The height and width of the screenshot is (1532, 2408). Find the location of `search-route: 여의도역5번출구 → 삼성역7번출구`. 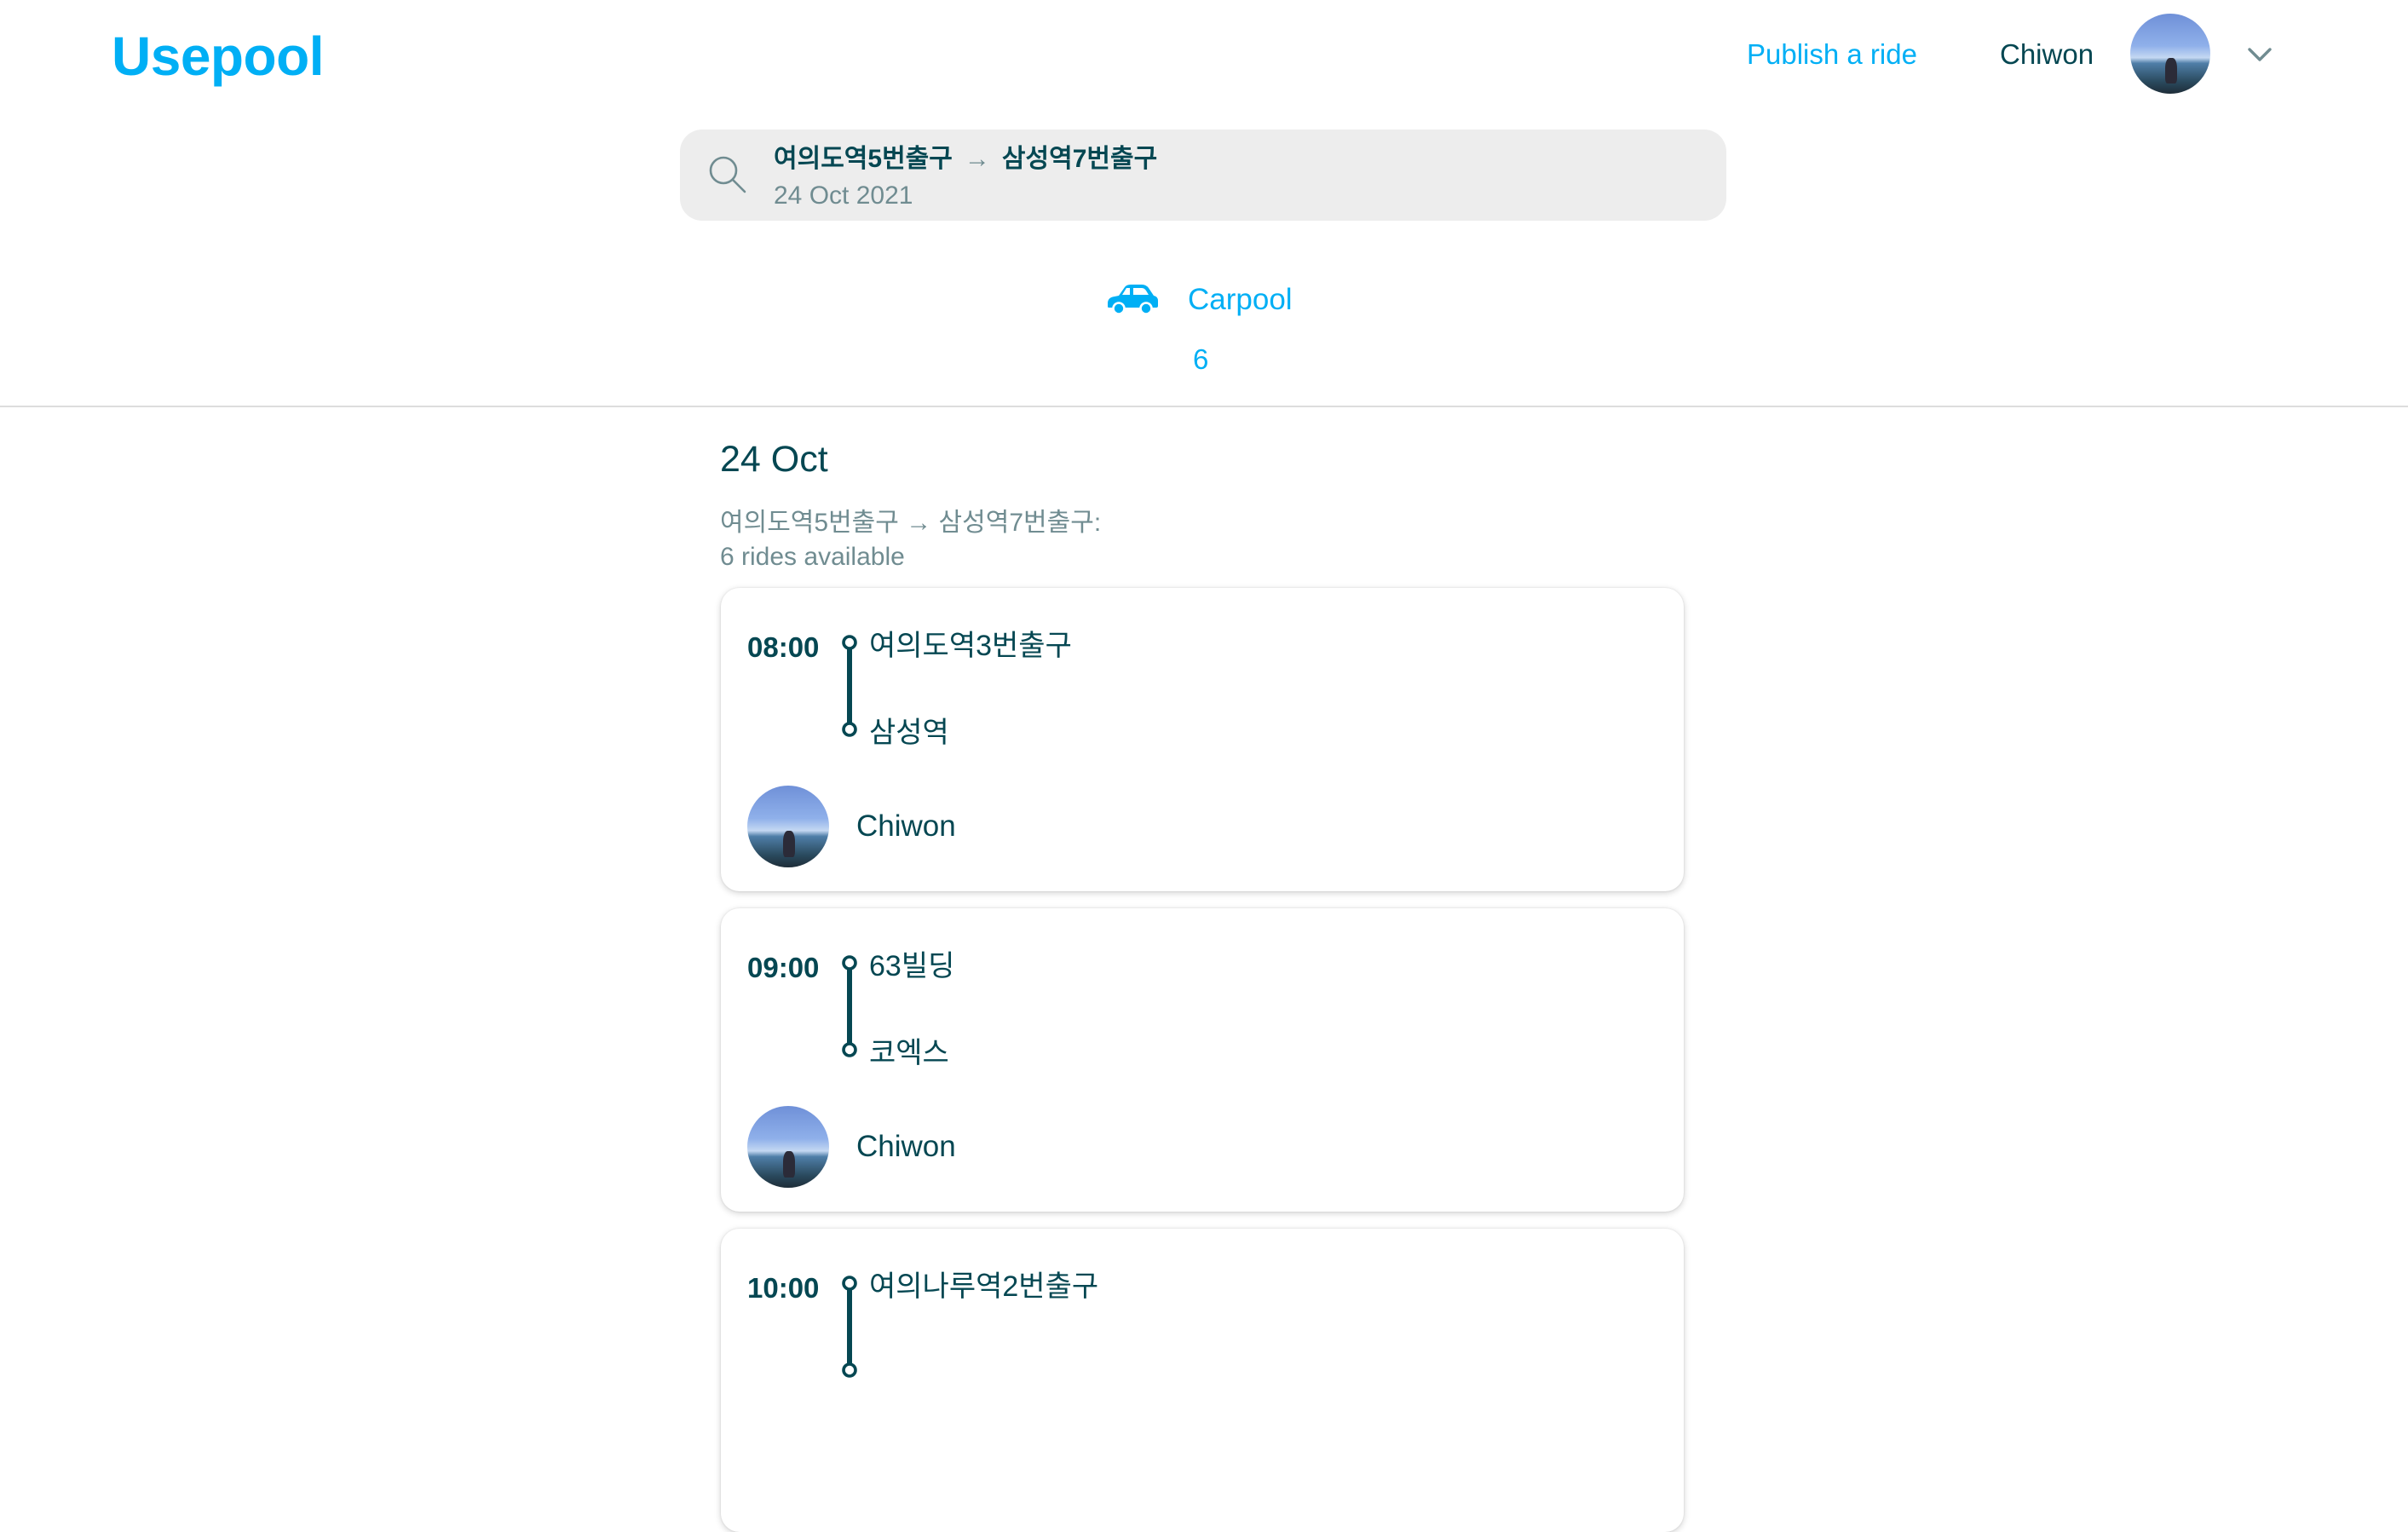

search-route: 여의도역5번출구 → 삼성역7번출구 is located at coordinates (965, 159).